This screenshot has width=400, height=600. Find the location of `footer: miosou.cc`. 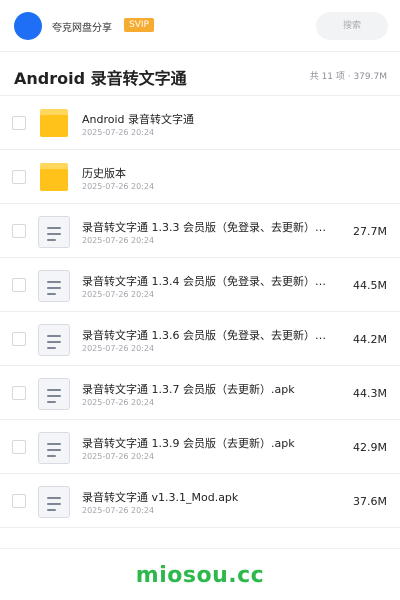

footer: miosou.cc is located at coordinates (200, 574).